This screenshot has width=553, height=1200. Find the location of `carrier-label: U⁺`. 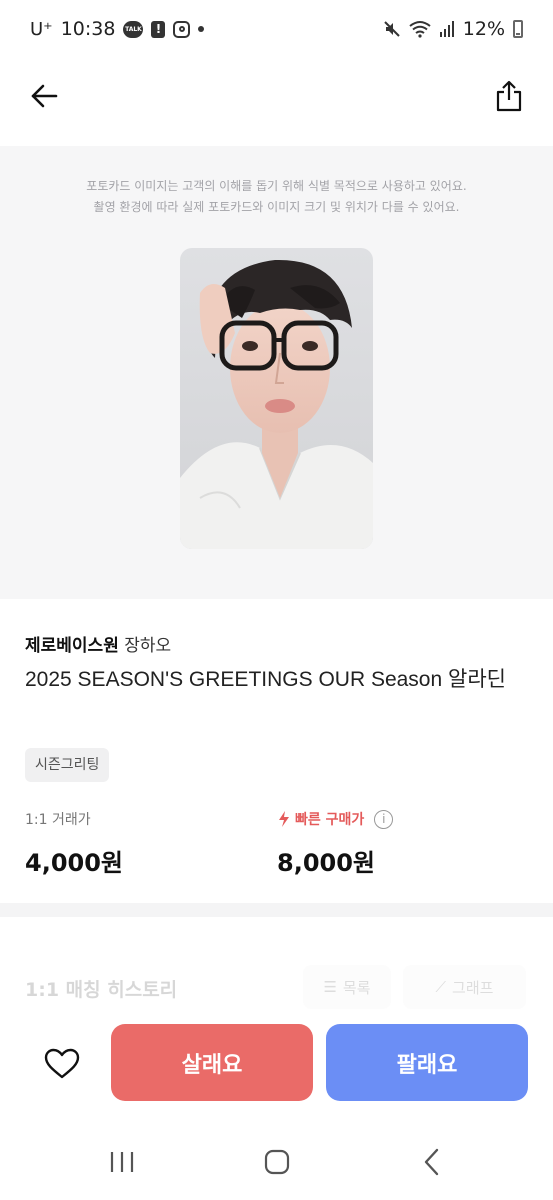

carrier-label: U⁺ is located at coordinates (41, 29).